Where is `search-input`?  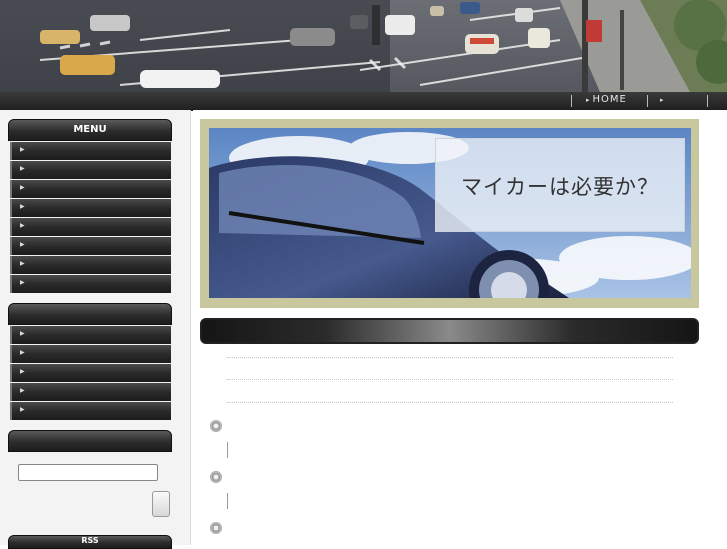 search-input is located at coordinates (88, 472).